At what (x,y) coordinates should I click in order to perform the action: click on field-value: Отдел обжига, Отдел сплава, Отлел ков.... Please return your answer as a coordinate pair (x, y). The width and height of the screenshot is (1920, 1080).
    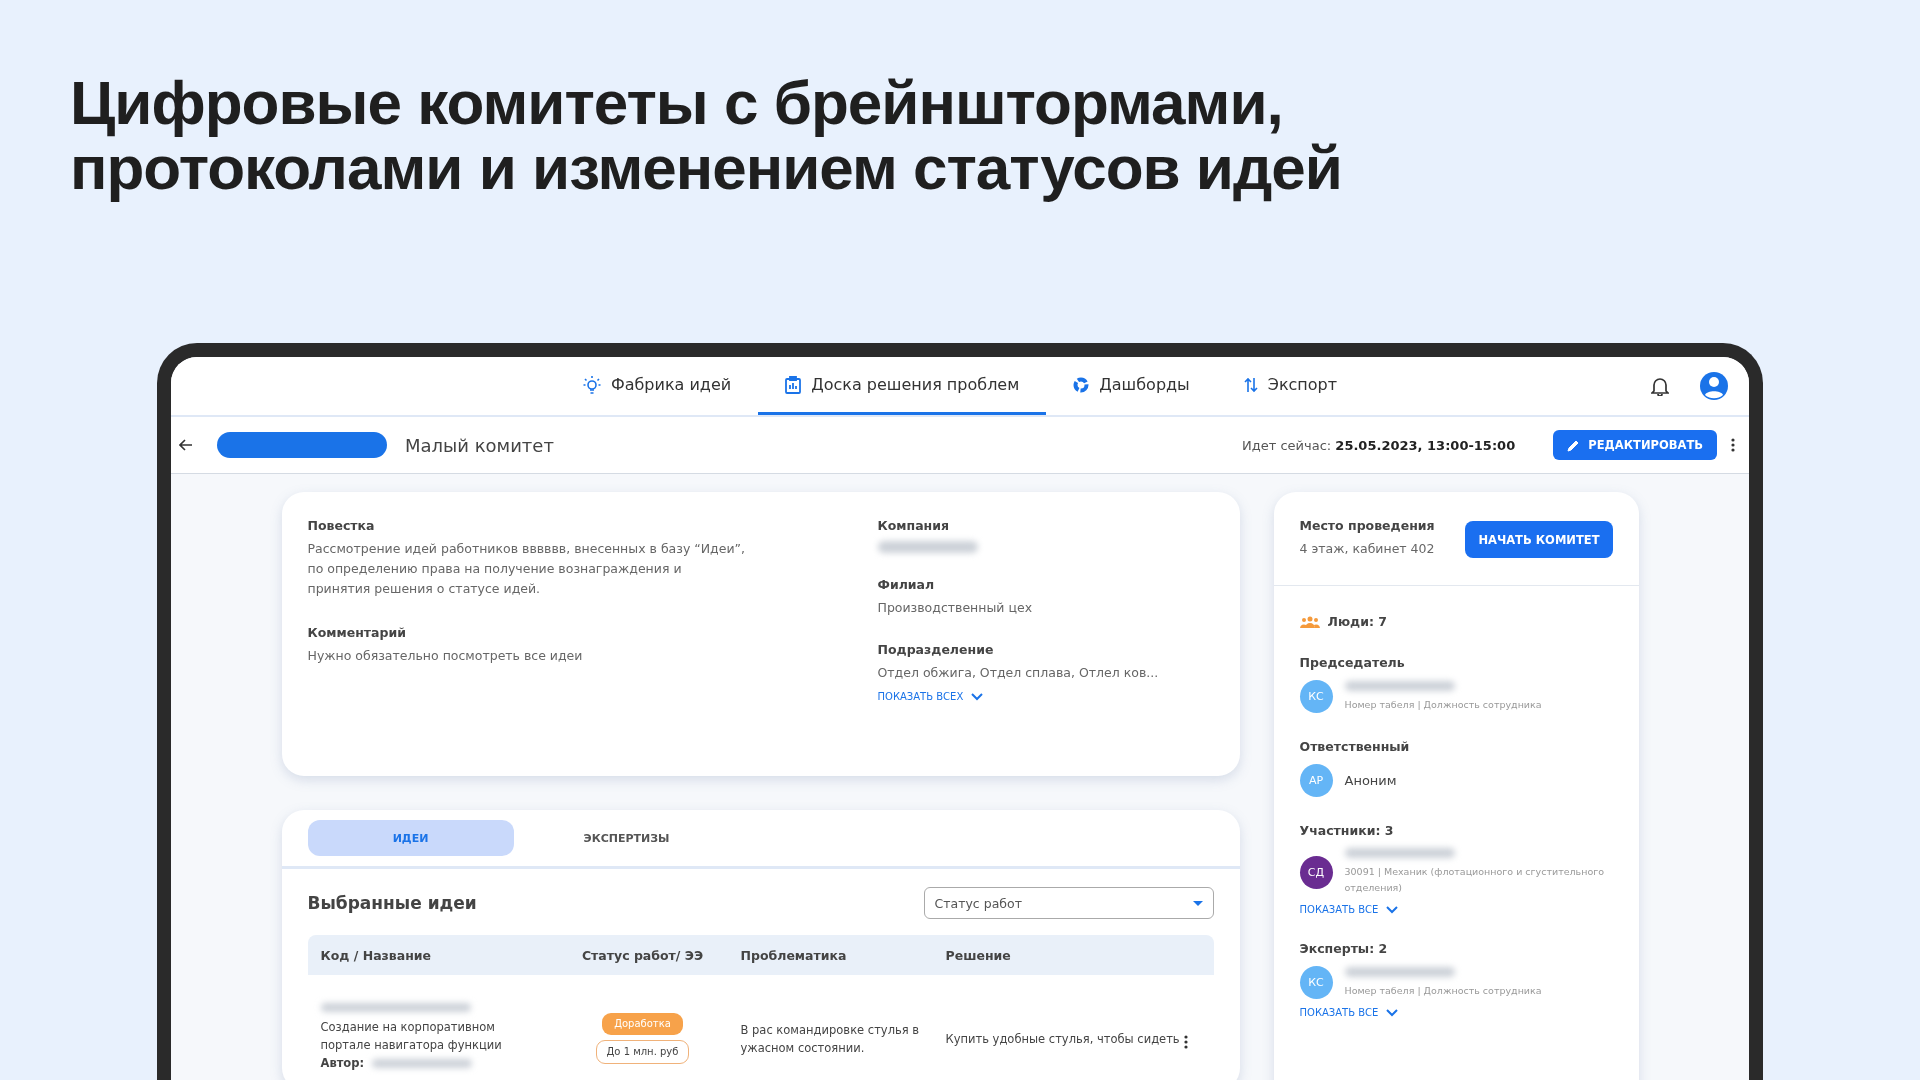
    Looking at the image, I should click on (1018, 673).